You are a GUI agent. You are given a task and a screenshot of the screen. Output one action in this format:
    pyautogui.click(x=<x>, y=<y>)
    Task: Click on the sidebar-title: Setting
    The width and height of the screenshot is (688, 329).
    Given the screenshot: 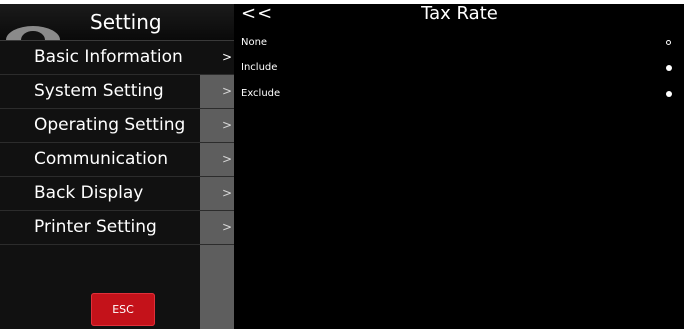 What is the action you would take?
    pyautogui.click(x=126, y=22)
    